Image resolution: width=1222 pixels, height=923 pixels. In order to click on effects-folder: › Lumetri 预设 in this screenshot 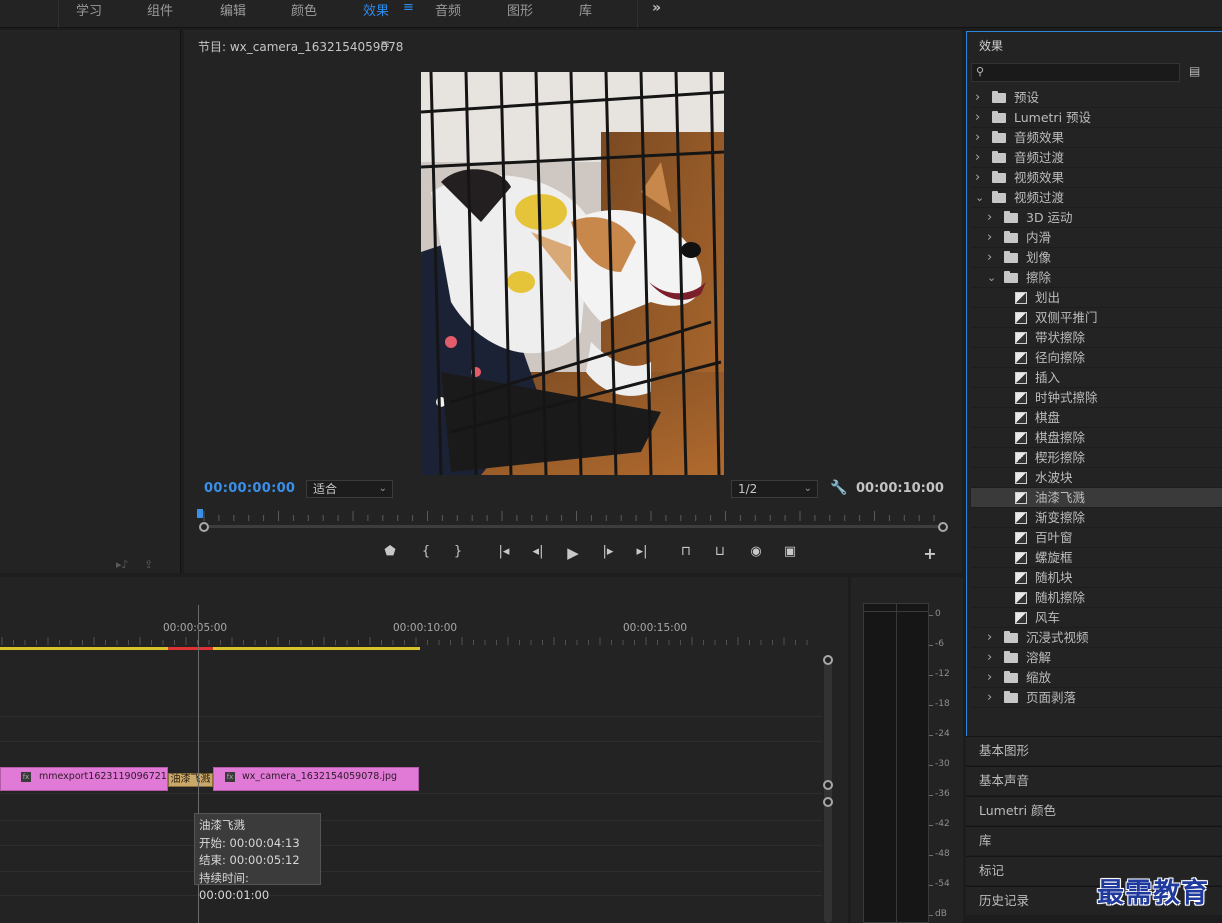, I will do `click(1096, 118)`.